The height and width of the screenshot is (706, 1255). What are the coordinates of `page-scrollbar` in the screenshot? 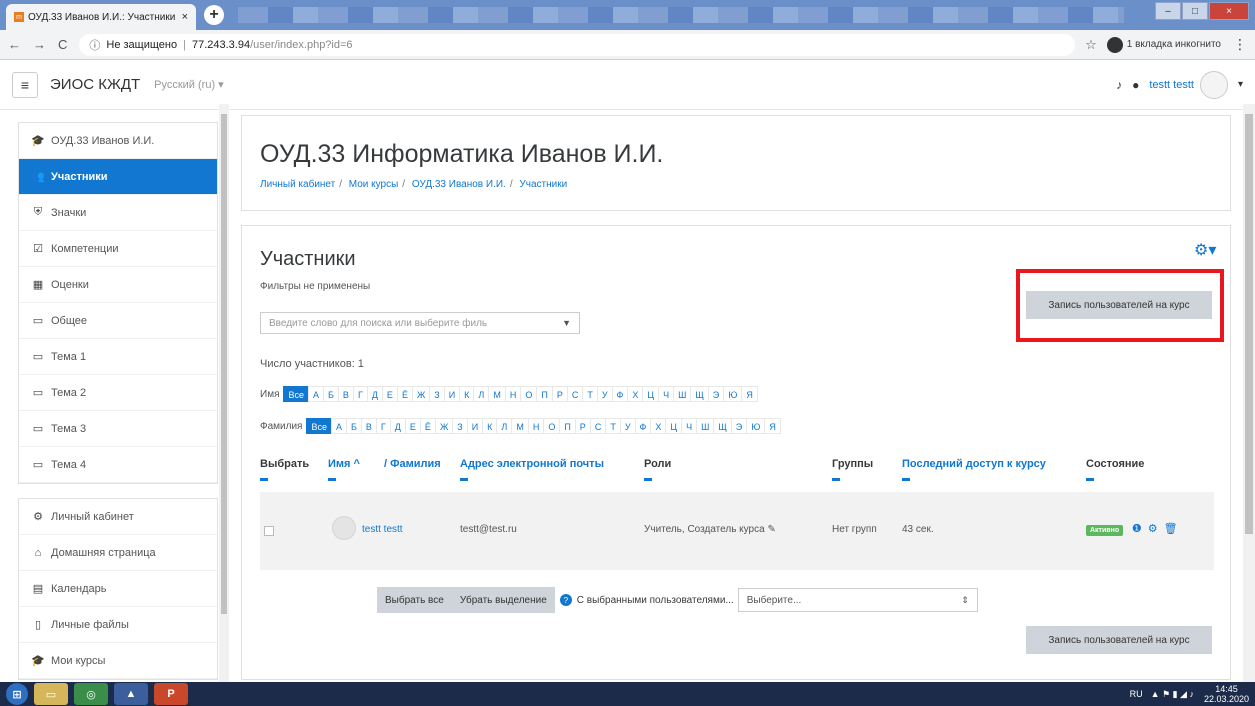 It's located at (1249, 394).